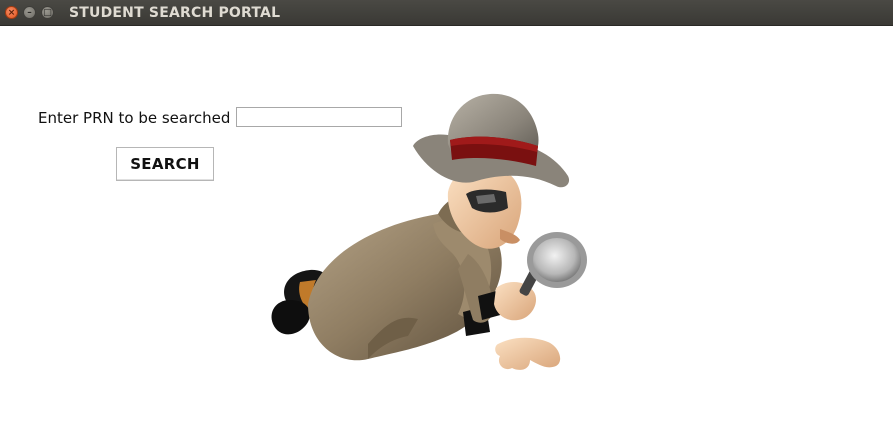 Image resolution: width=893 pixels, height=426 pixels. What do you see at coordinates (165, 164) in the screenshot?
I see `search-button: SEARCH` at bounding box center [165, 164].